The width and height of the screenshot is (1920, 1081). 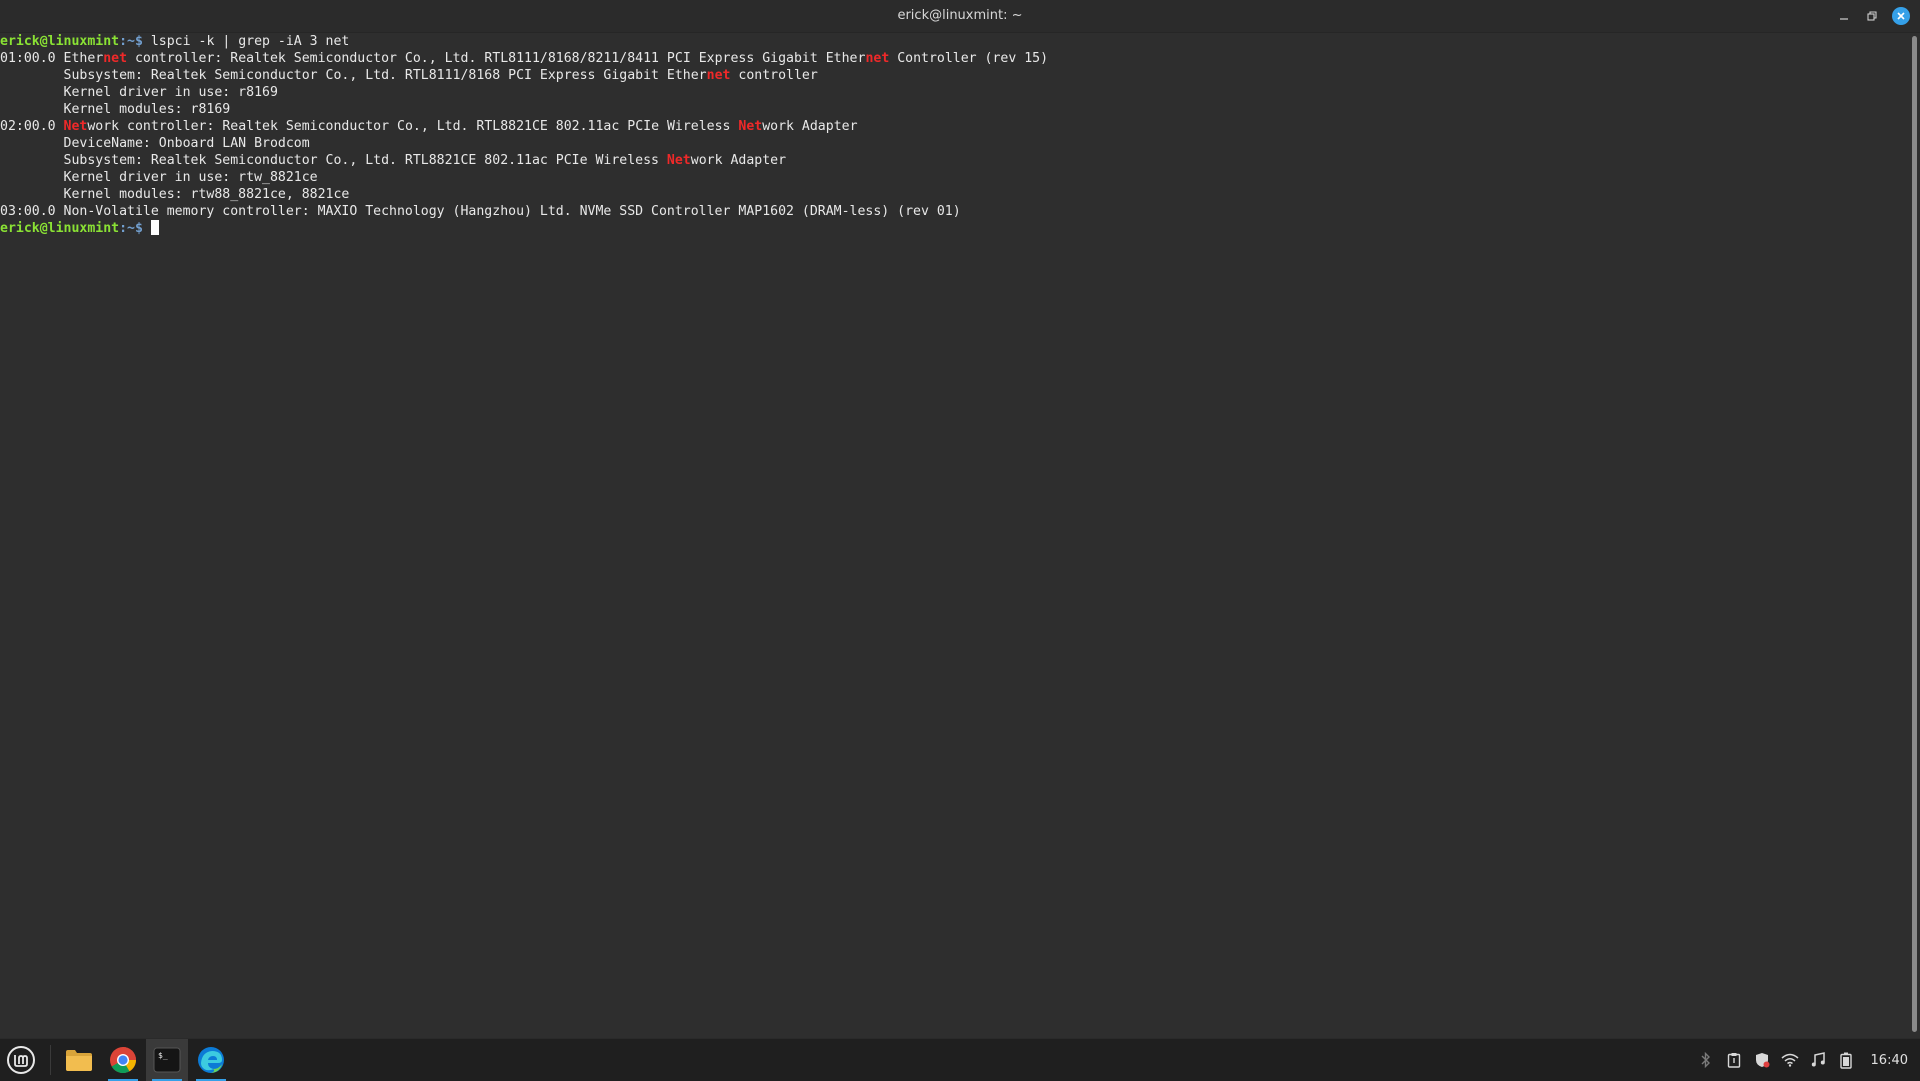 What do you see at coordinates (115, 109) in the screenshot?
I see `output-line: Kernel modules: r8169` at bounding box center [115, 109].